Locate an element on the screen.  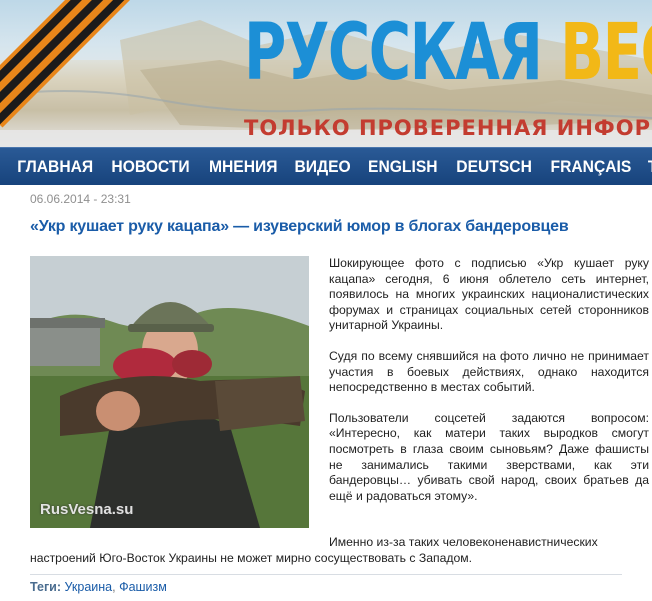
site-logo-title: РУССКАЯ ВЕС is located at coordinates (448, 53).